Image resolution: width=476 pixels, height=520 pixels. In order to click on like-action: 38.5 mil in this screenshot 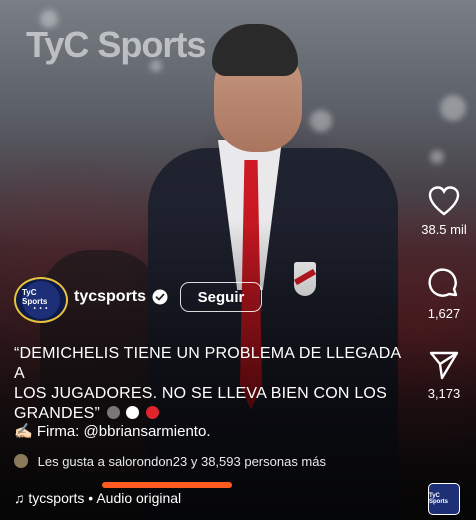, I will do `click(444, 211)`.